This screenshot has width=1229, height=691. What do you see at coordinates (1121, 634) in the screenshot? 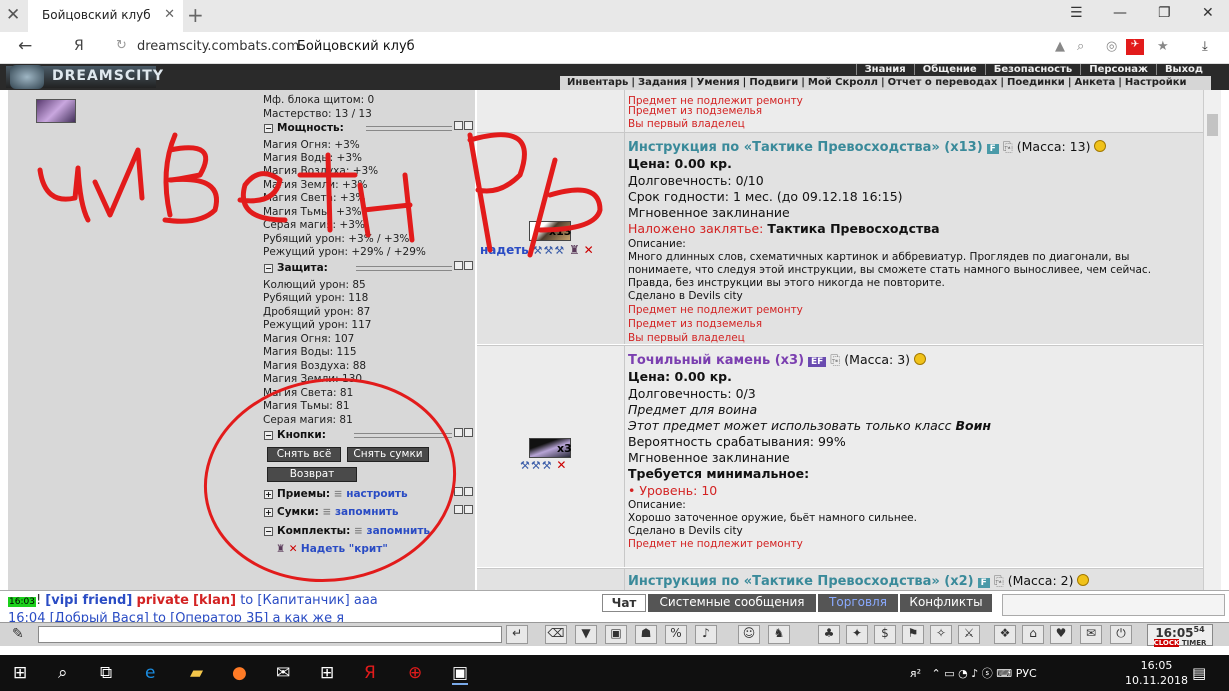
I see `exit-icon: ⏻` at bounding box center [1121, 634].